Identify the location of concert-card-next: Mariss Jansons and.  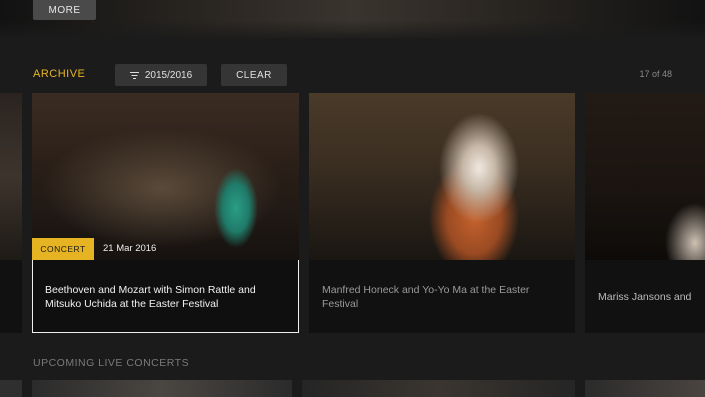
(645, 213).